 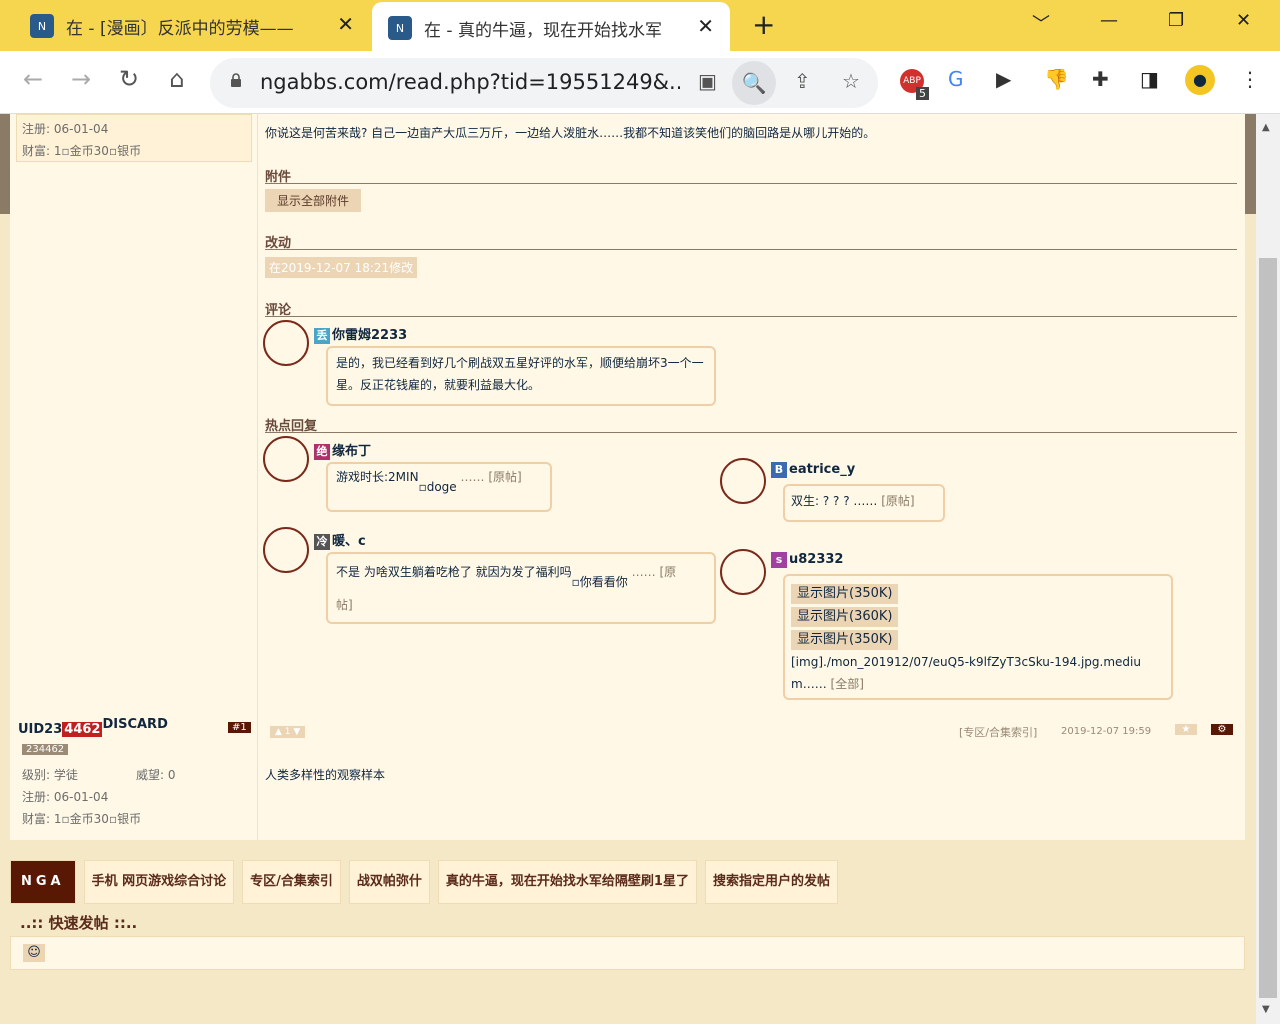 What do you see at coordinates (280, 732) in the screenshot?
I see `thumbs-up-icon: ▲` at bounding box center [280, 732].